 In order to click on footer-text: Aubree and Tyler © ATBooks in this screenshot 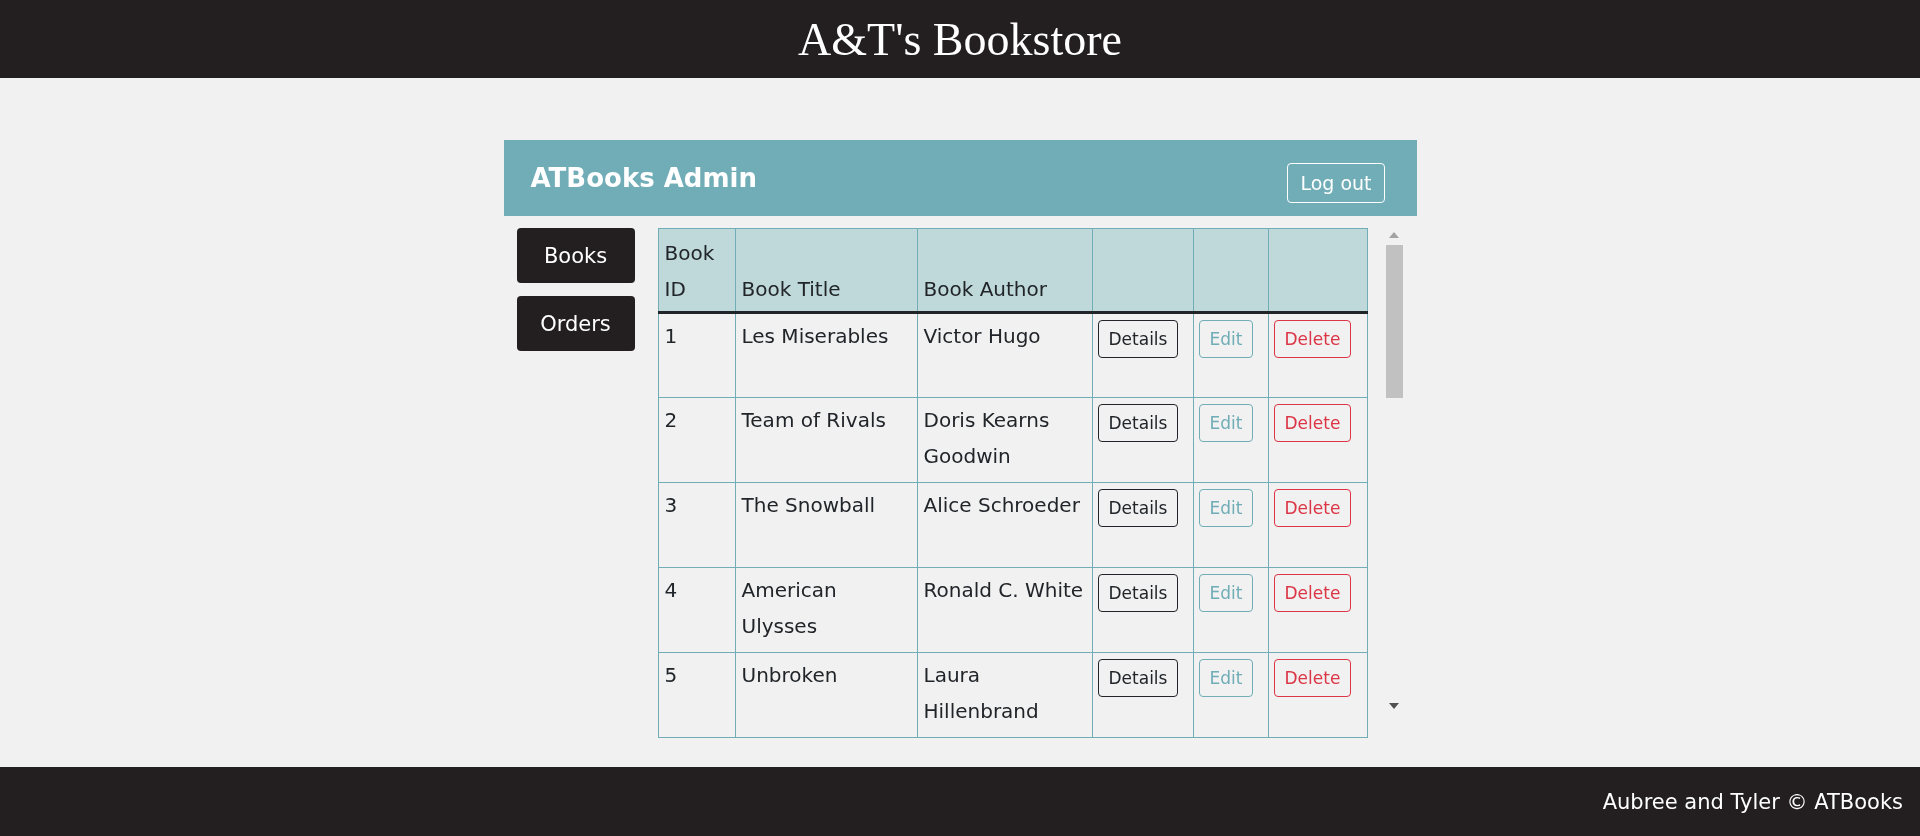, I will do `click(1752, 801)`.